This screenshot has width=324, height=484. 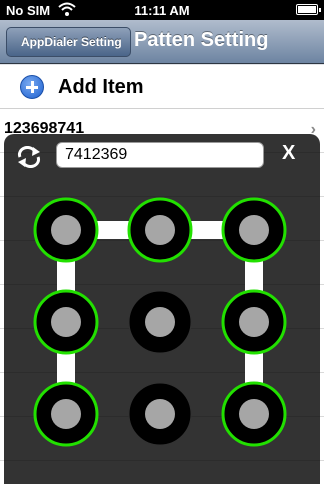 I want to click on back-button: AppDialer Setting, so click(x=68, y=42).